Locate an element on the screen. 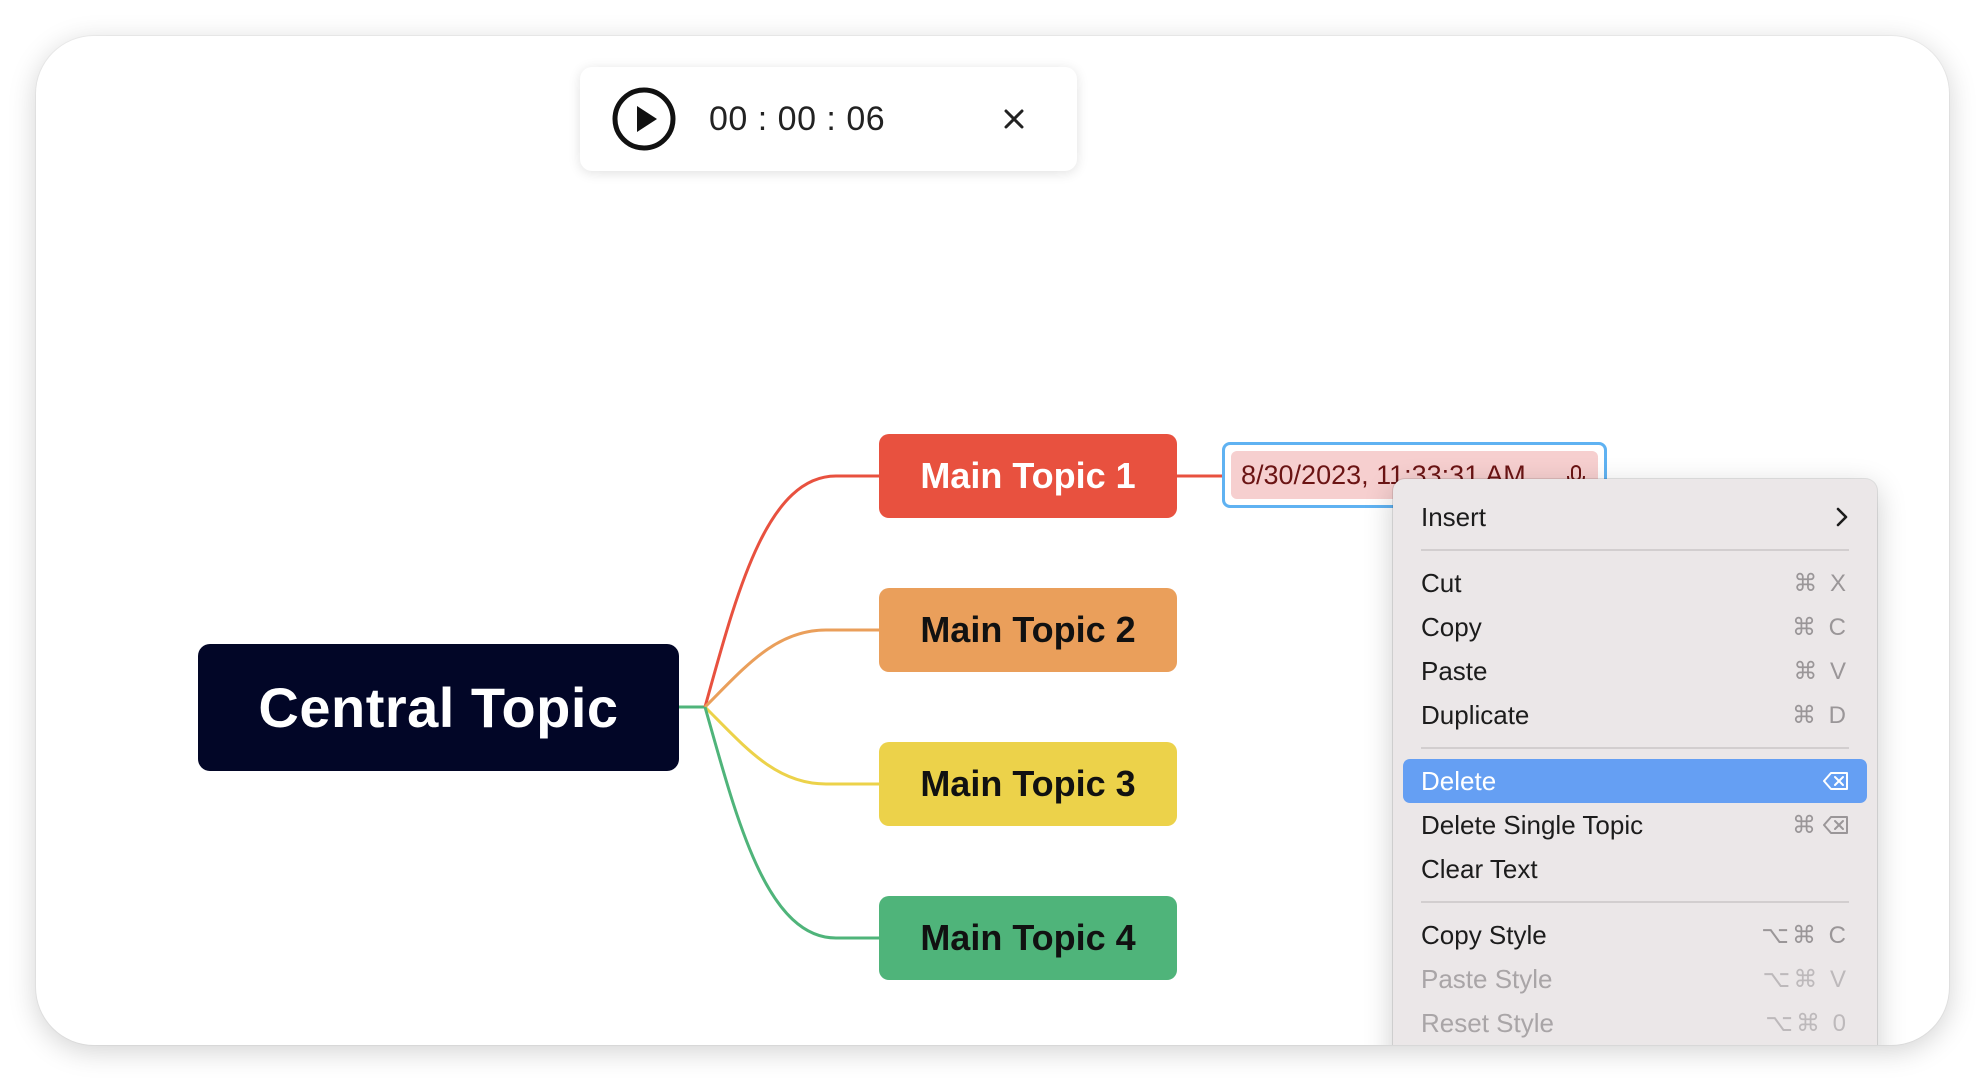 The height and width of the screenshot is (1080, 1984). menu-item-copy-style: Copy Style ⌥⌘ C is located at coordinates (1635, 935).